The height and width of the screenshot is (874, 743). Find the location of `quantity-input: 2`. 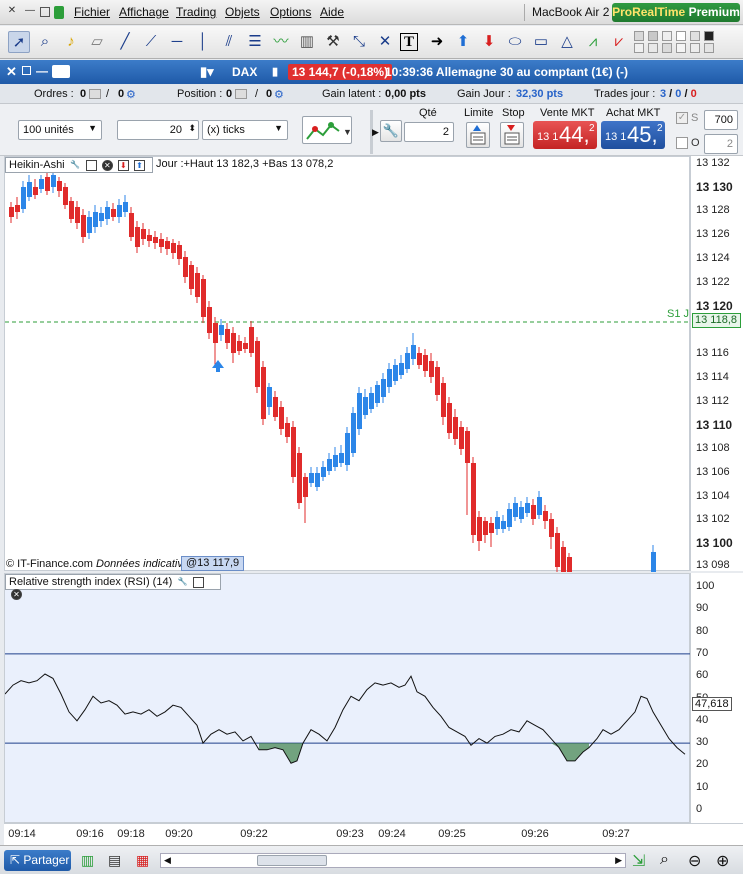

quantity-input: 2 is located at coordinates (429, 132).